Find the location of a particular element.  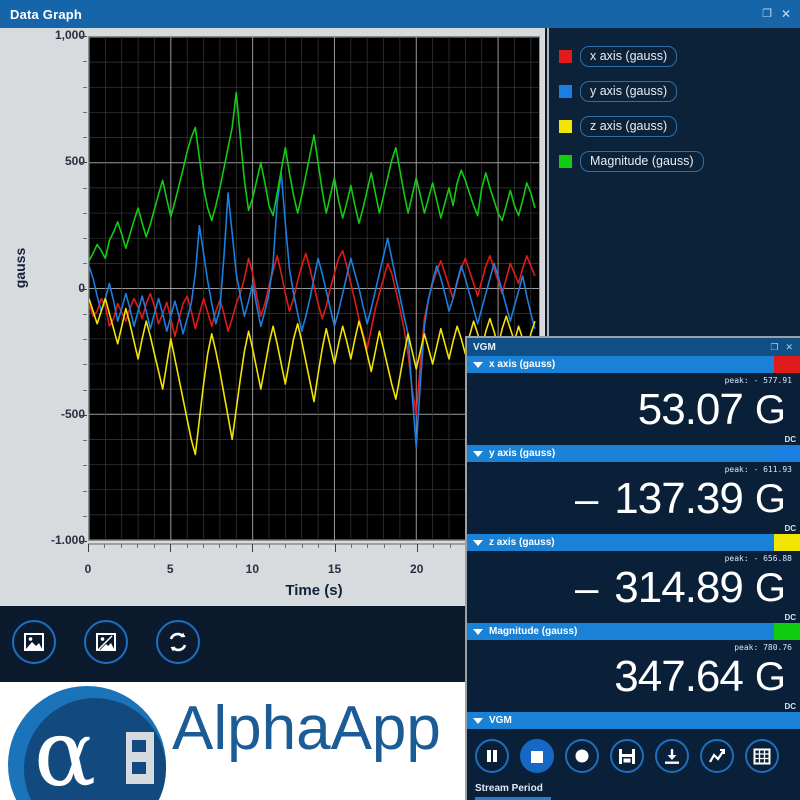

y-axis-tick-label: 1,000 is located at coordinates (69, 35).